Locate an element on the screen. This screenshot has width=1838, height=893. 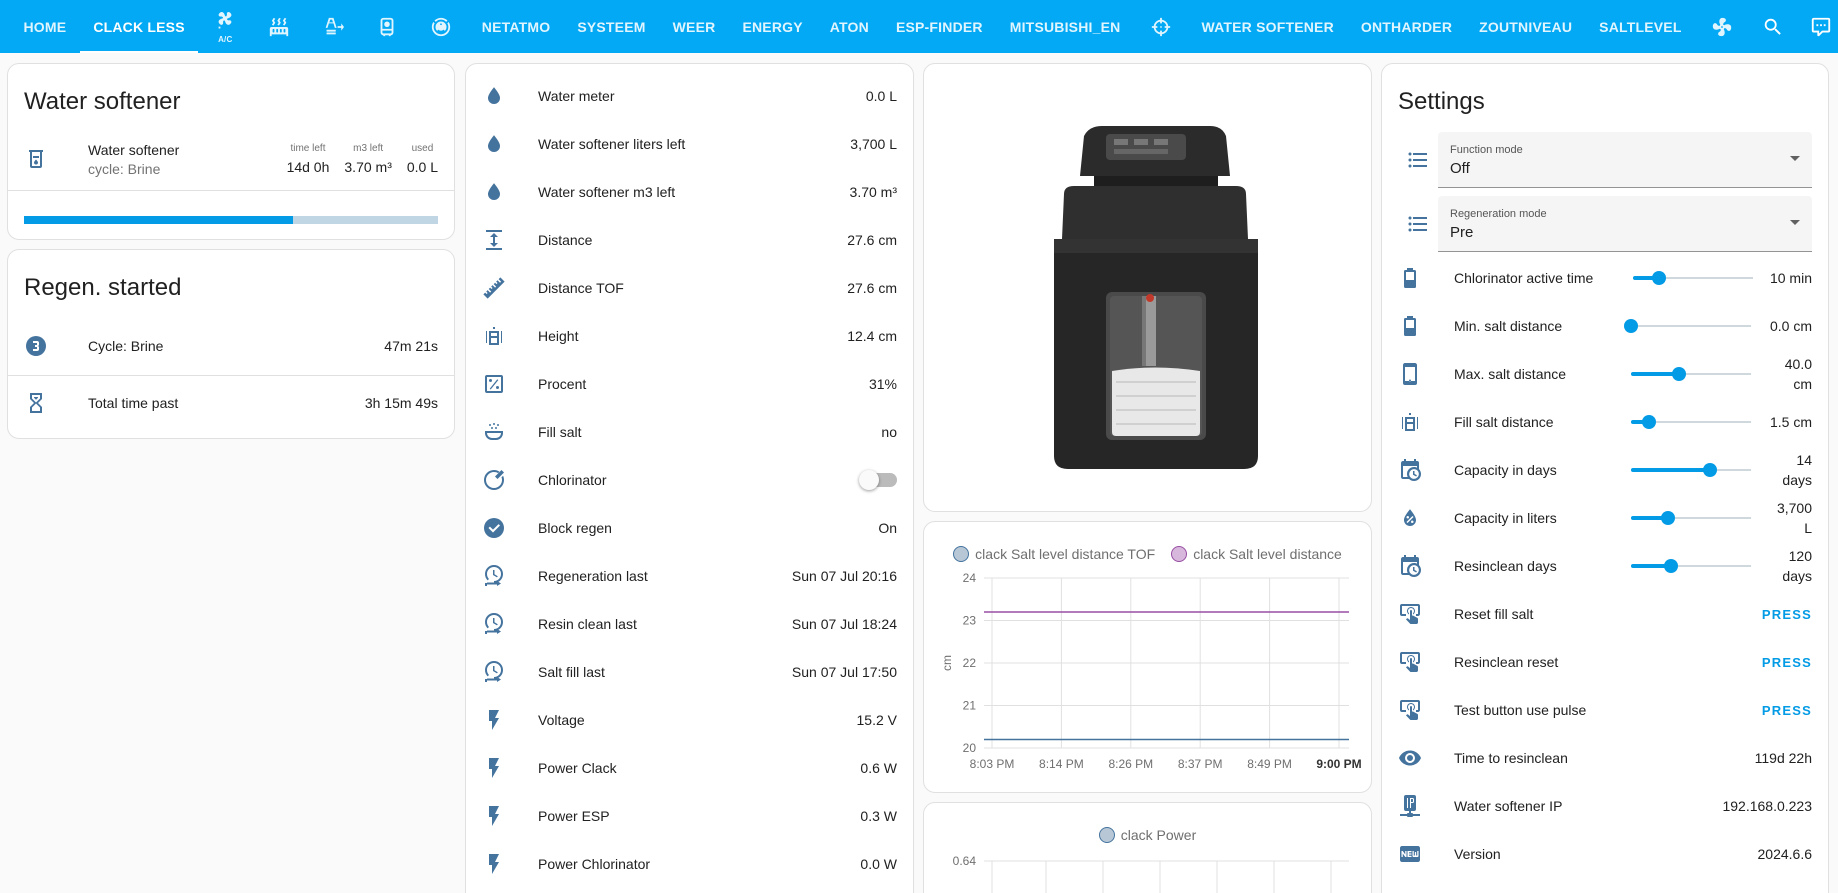
entity-row-resin-clean-last: Resin clean last Sun 07 Jul 18:24 is located at coordinates (689, 624).